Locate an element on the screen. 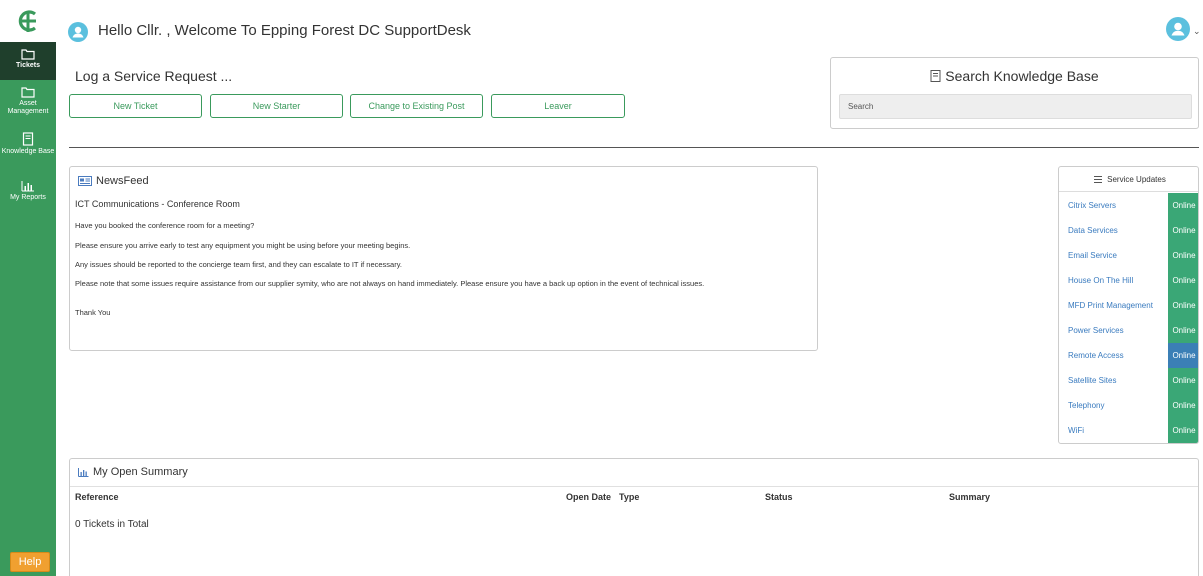 Image resolution: width=1203 pixels, height=576 pixels. service-name-link: Satellite Sites is located at coordinates (1092, 380).